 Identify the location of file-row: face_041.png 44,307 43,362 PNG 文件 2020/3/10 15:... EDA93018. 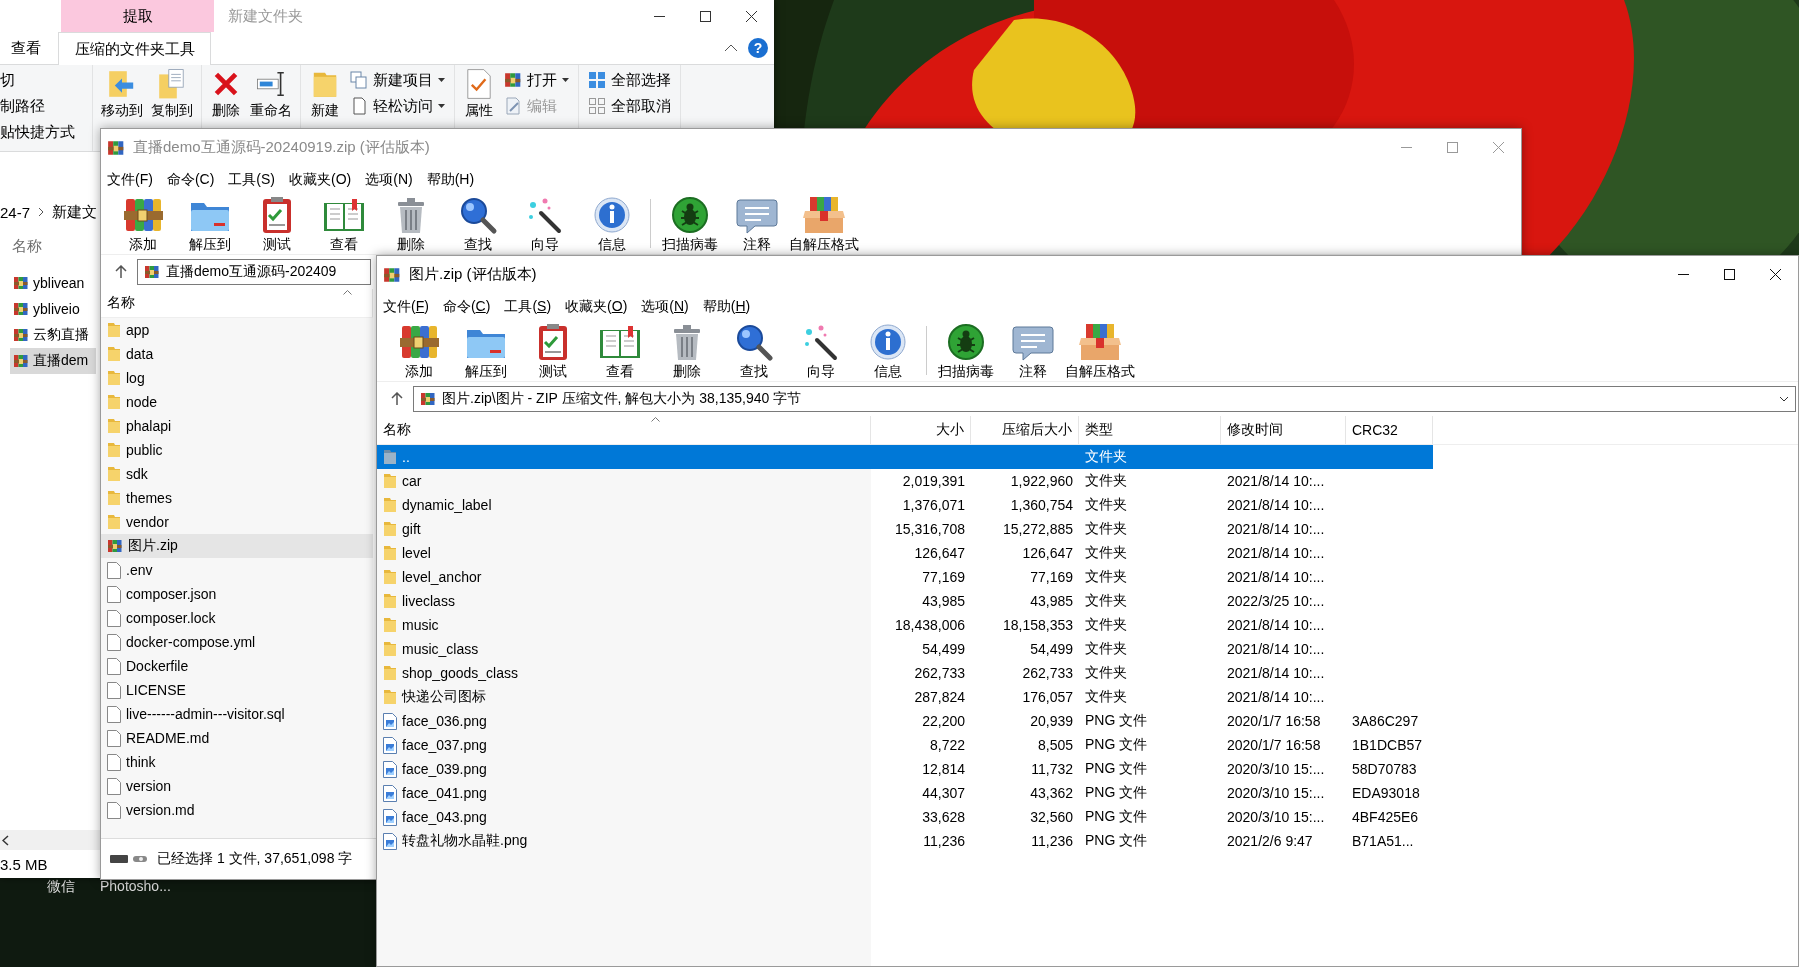
(905, 793).